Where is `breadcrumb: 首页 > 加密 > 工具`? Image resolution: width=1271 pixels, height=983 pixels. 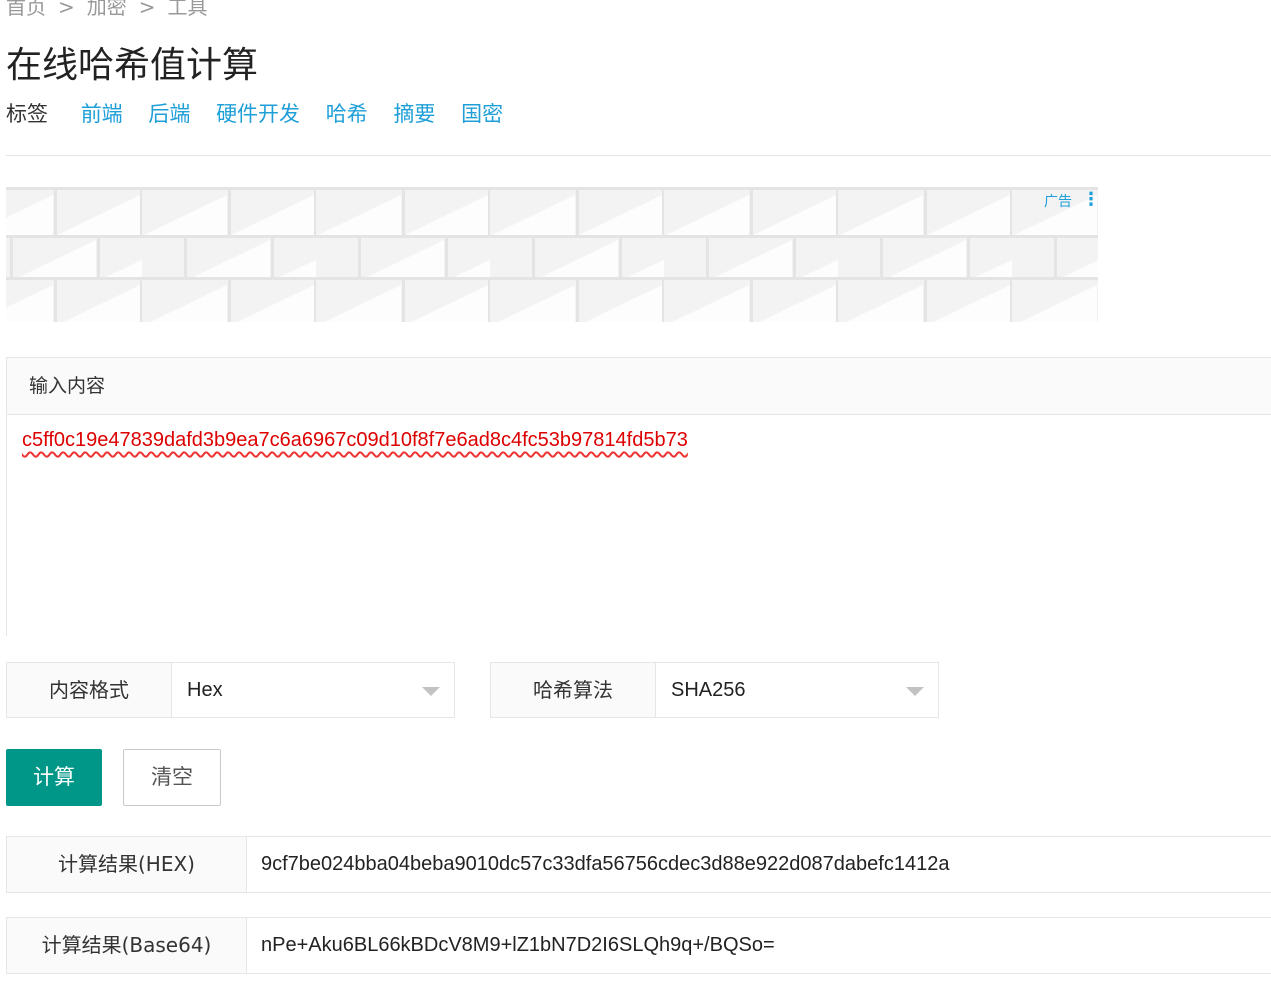 breadcrumb: 首页 > 加密 > 工具 is located at coordinates (107, 10).